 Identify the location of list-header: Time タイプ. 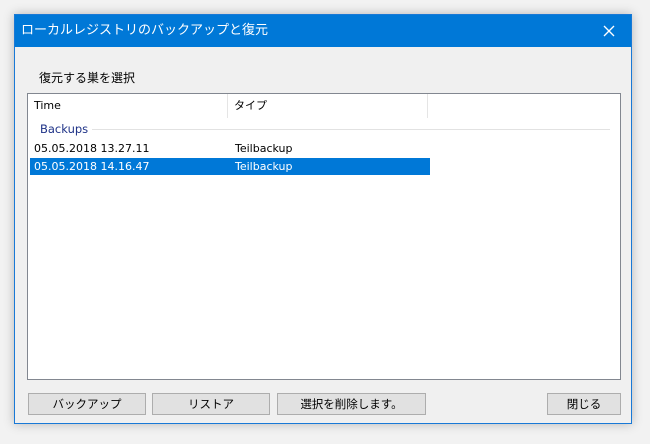
(324, 106).